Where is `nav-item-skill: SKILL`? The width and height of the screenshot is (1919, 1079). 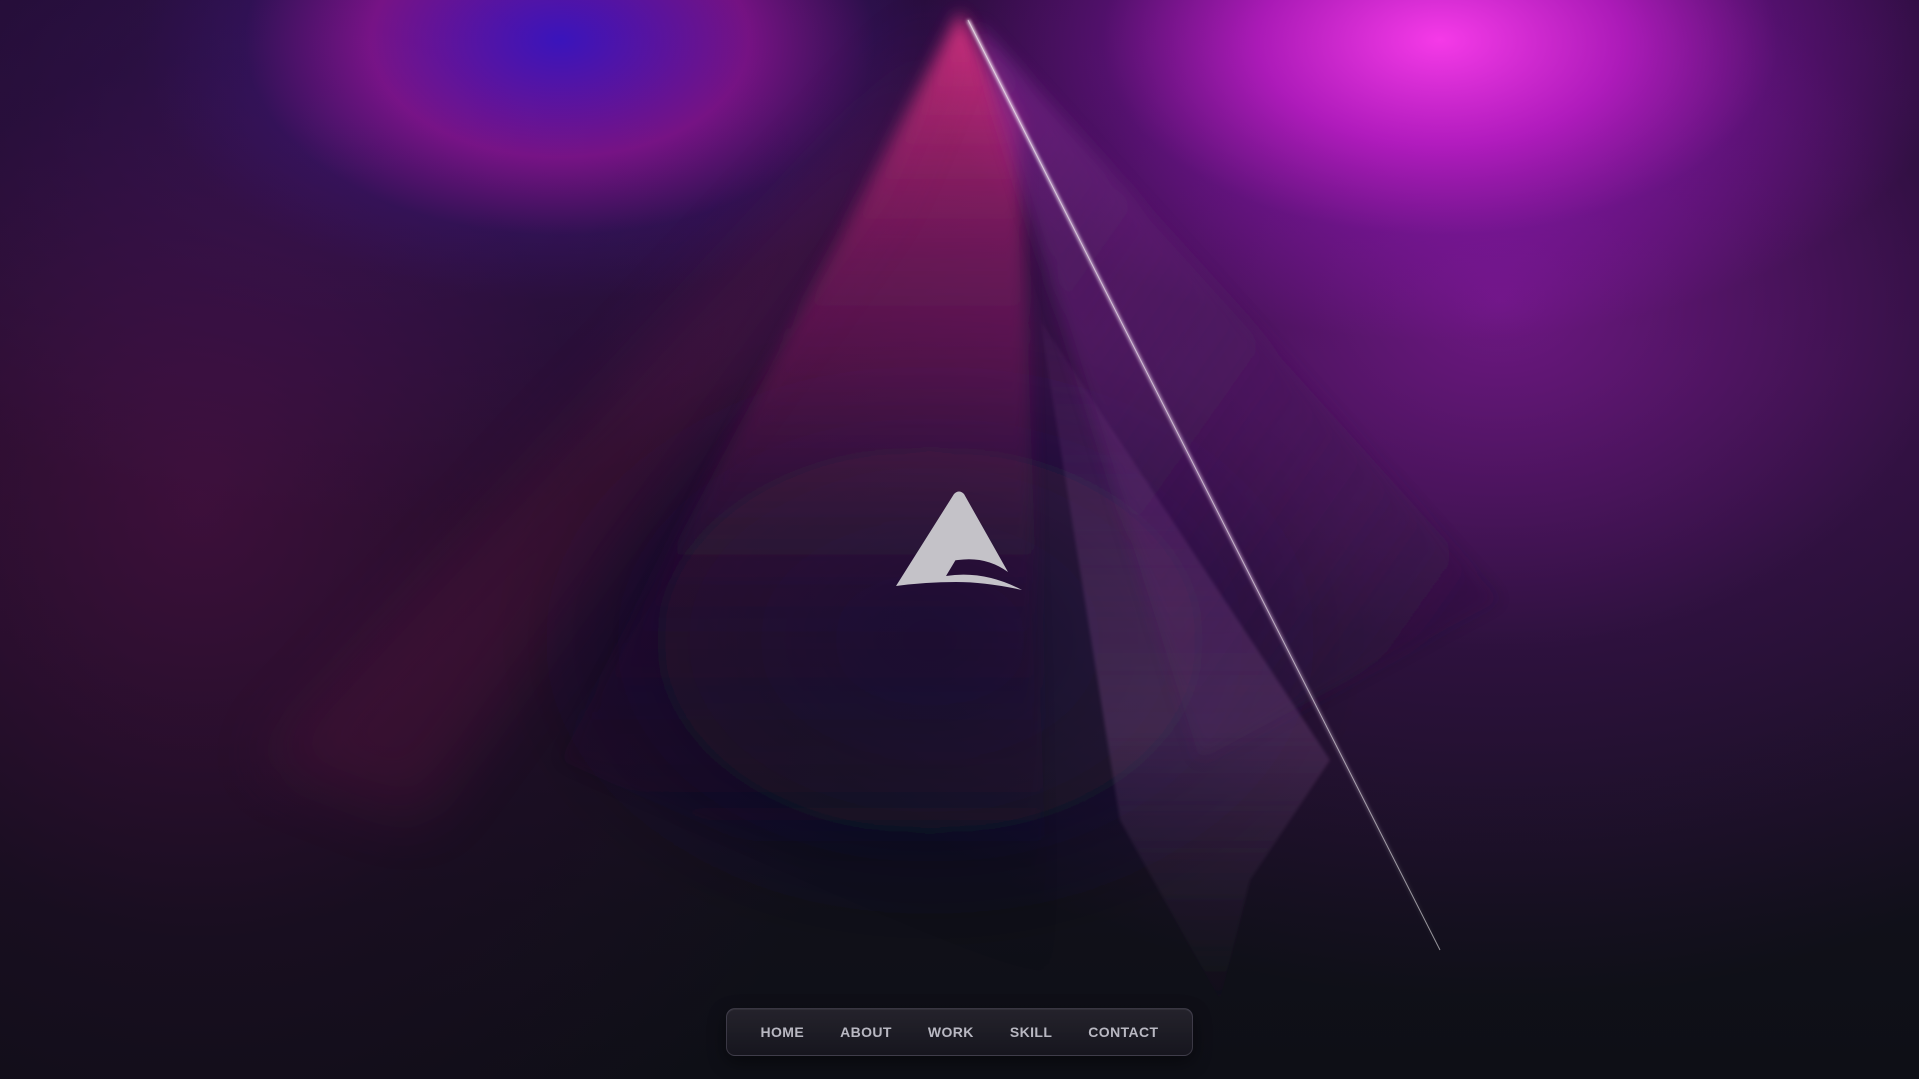 nav-item-skill: SKILL is located at coordinates (1031, 1032).